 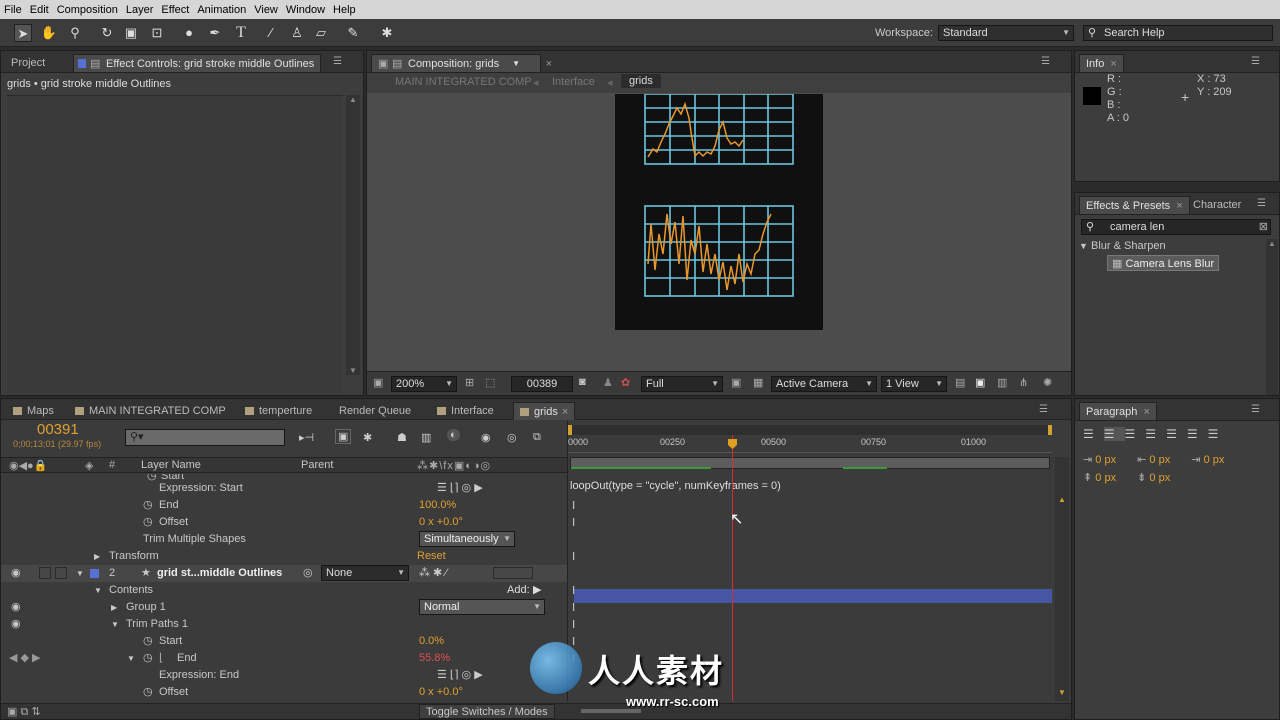 What do you see at coordinates (308, 573) in the screenshot?
I see `parent-pickwhip-icon: ◎` at bounding box center [308, 573].